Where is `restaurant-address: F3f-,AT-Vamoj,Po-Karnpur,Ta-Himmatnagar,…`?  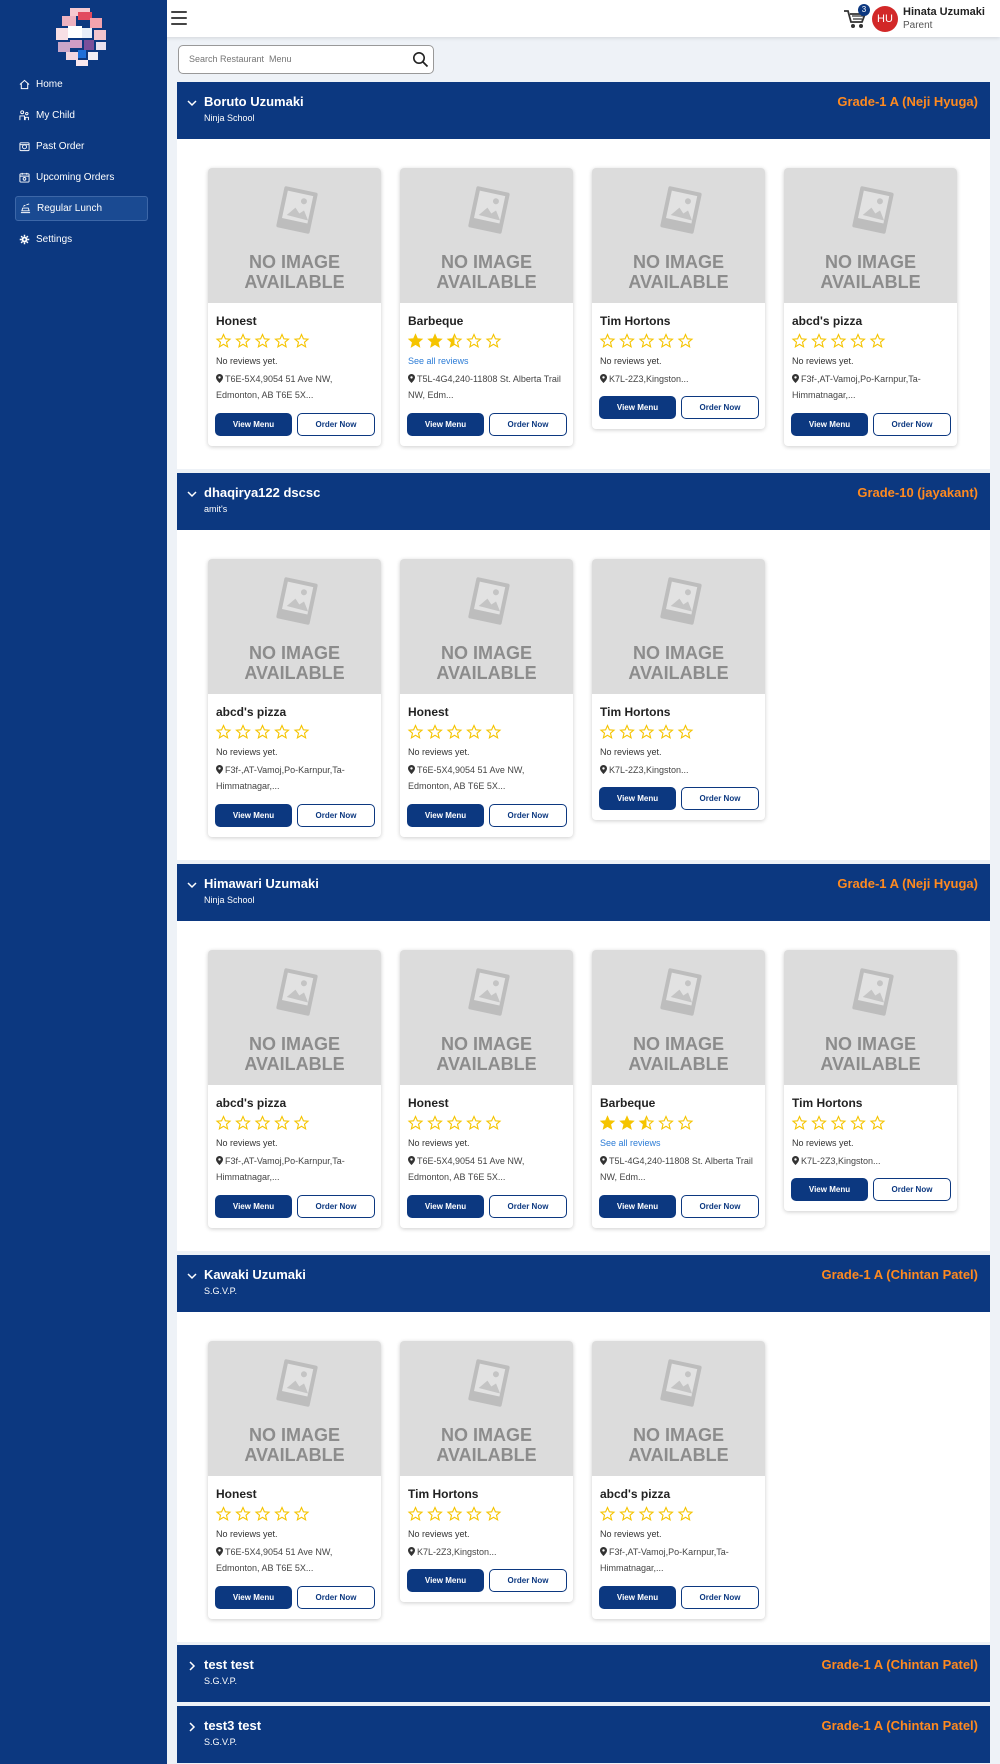 restaurant-address: F3f-,AT-Vamoj,Po-Karnpur,Ta-Himmatnagar,… is located at coordinates (680, 1560).